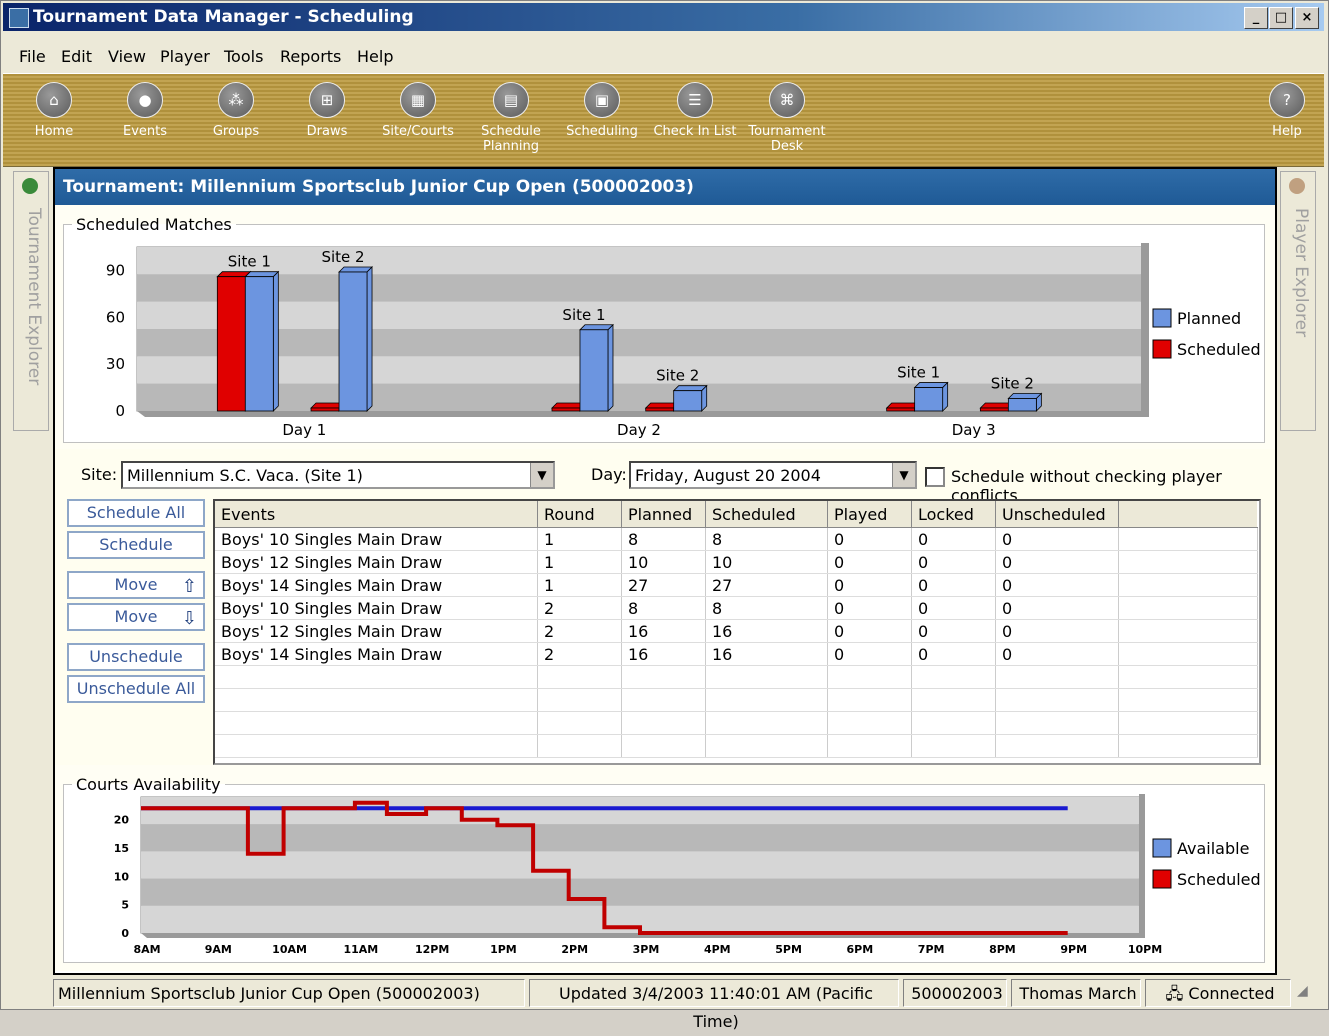  Describe the element at coordinates (935, 477) in the screenshot. I see `conflicts-checkbox` at that location.